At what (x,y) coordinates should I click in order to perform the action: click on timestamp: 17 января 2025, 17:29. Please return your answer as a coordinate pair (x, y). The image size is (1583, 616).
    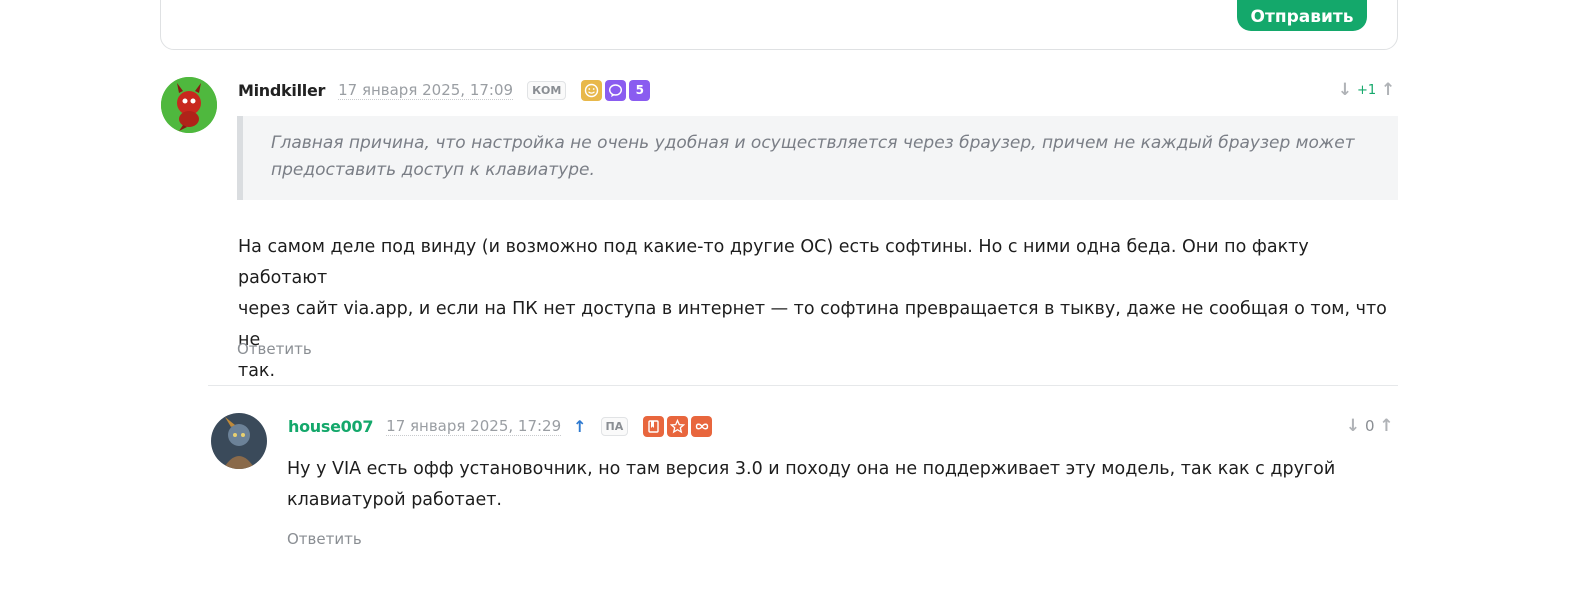
    Looking at the image, I should click on (474, 426).